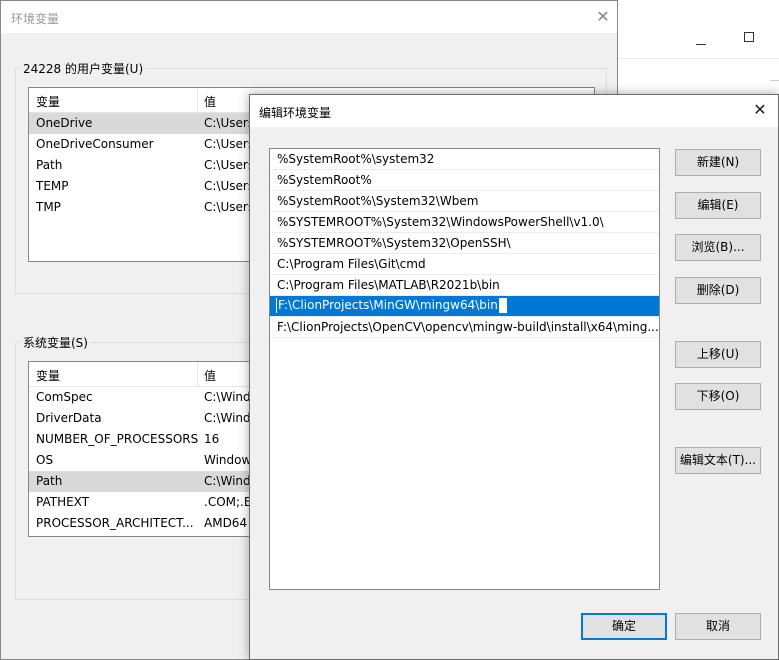 This screenshot has height=660, width=779. What do you see at coordinates (689, 39) in the screenshot?
I see `background-window-titlebar` at bounding box center [689, 39].